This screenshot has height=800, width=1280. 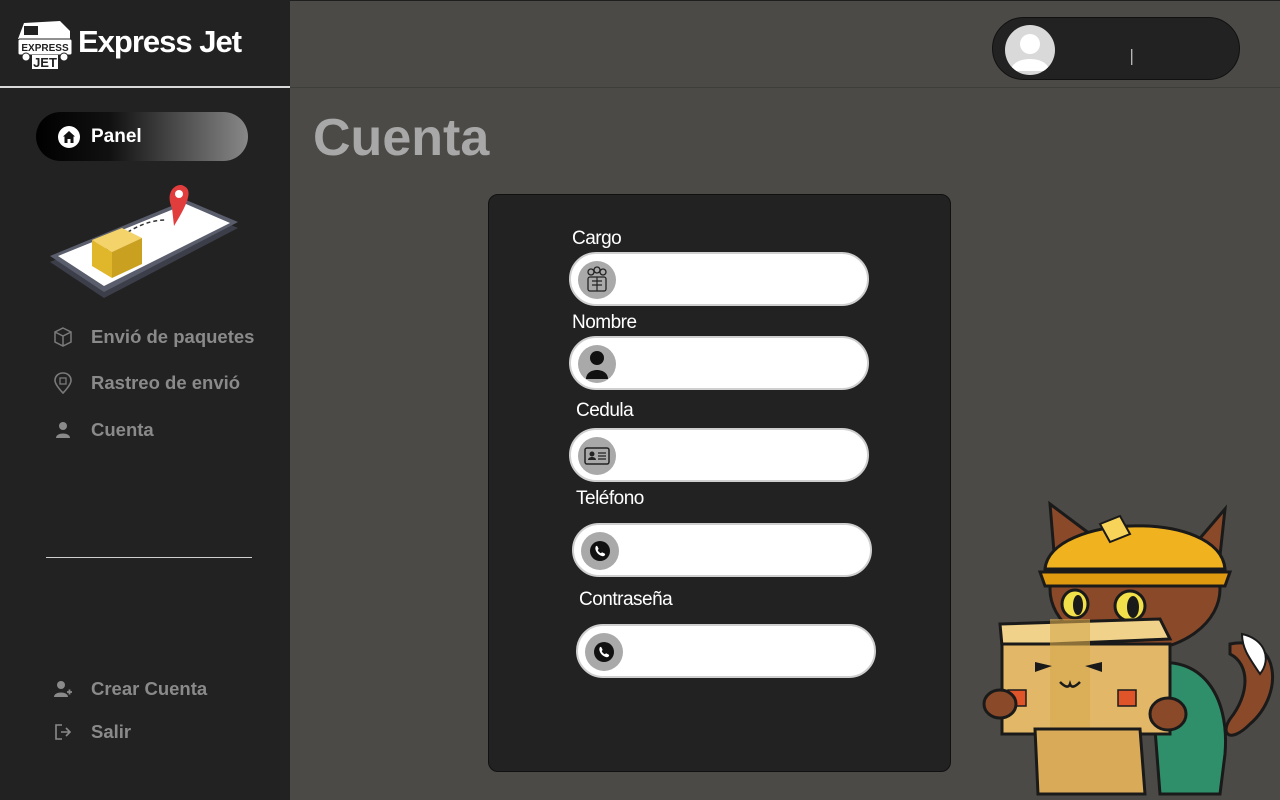 I want to click on nav-panel-button: Panel, so click(x=142, y=136).